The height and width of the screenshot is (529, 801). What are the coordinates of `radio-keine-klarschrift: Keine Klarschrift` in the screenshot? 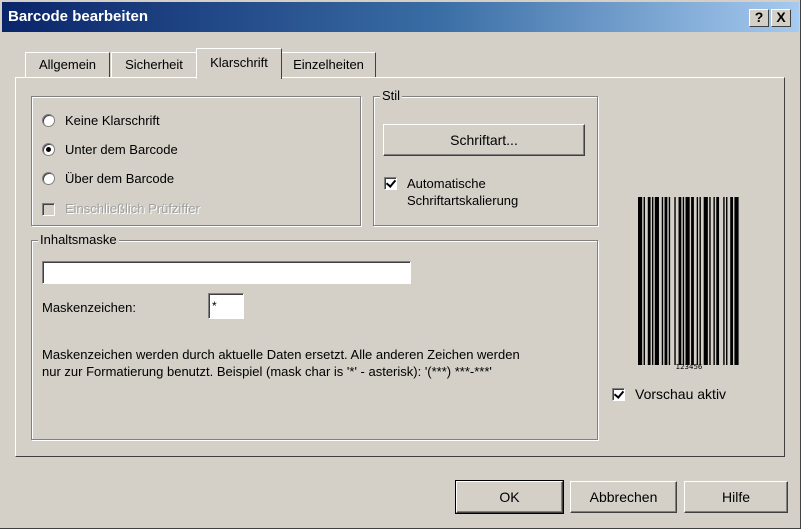 It's located at (101, 120).